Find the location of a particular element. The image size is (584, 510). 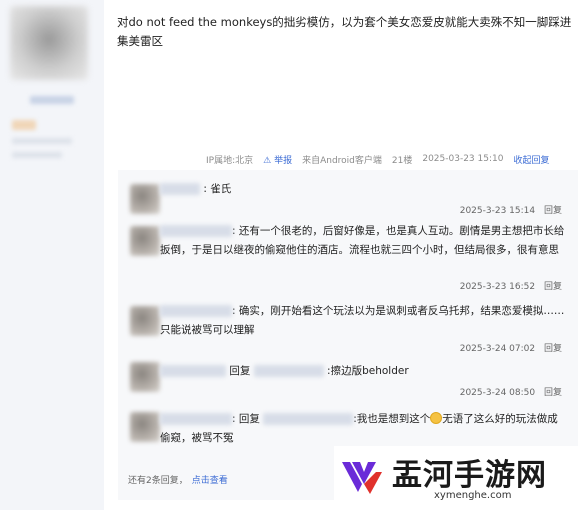

reply-datetime: 2025-3-24 07:02 is located at coordinates (497, 349).